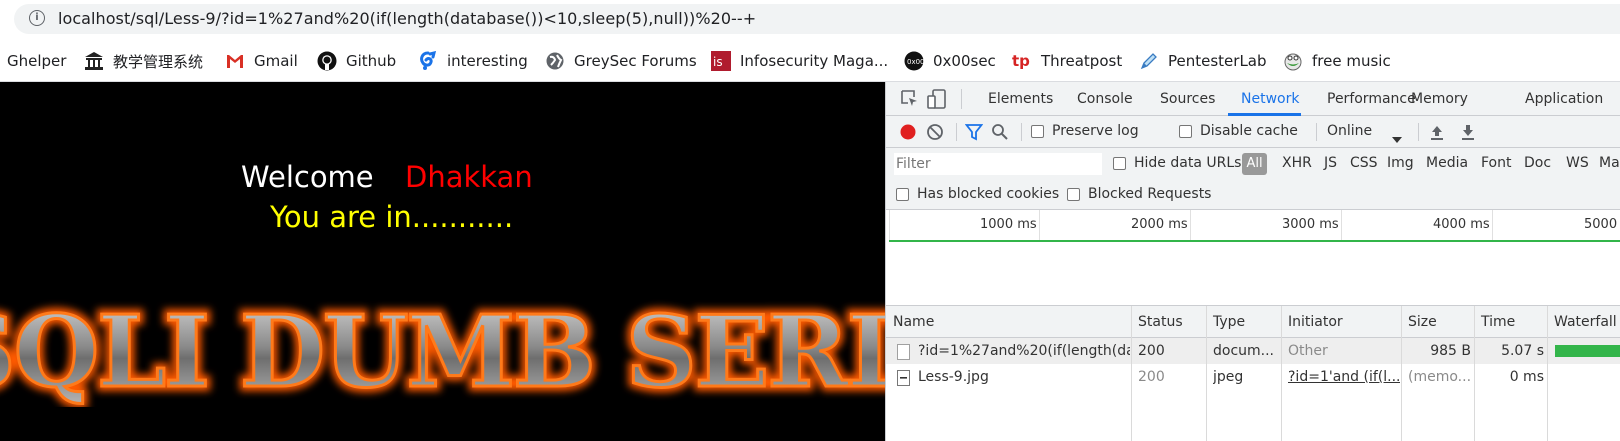  What do you see at coordinates (1422, 322) in the screenshot?
I see `column-header-size: Size` at bounding box center [1422, 322].